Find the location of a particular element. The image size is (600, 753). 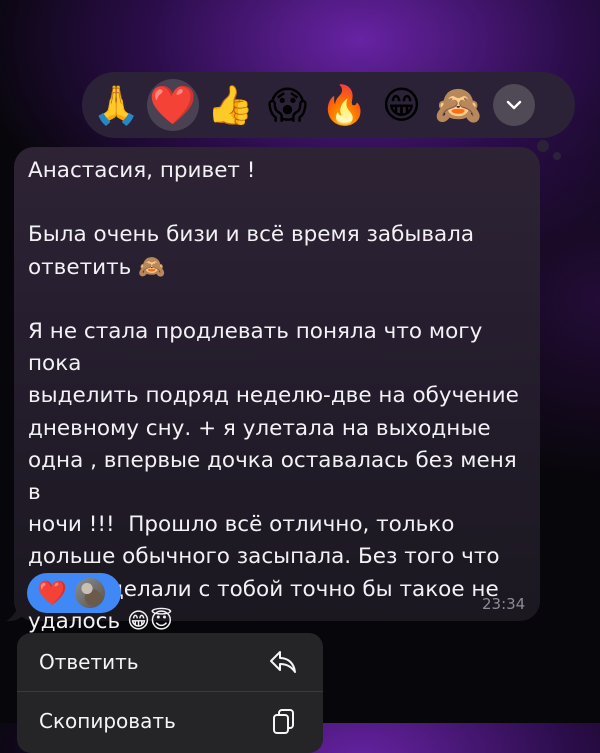

menu-item-label: Скопировать is located at coordinates (107, 721).